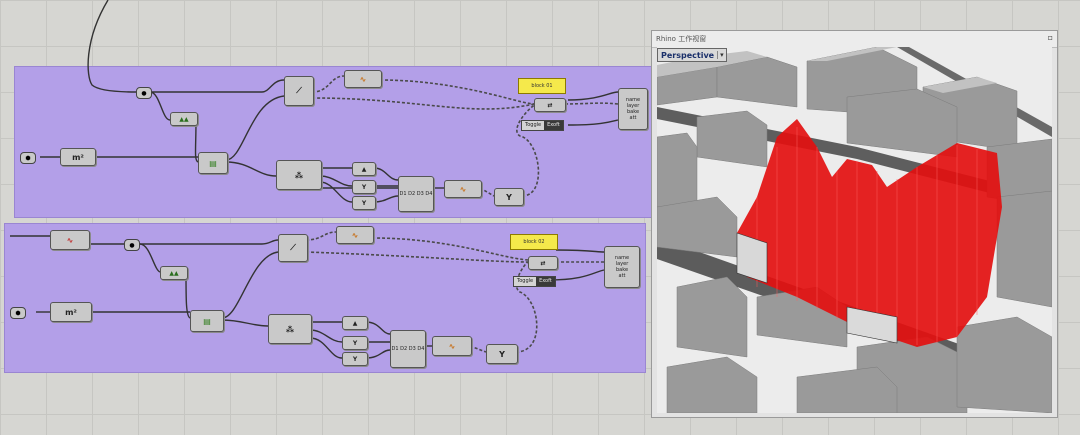 This screenshot has width=1080, height=435. Describe the element at coordinates (553, 125) in the screenshot. I see `toggle-value: Exoft` at that location.